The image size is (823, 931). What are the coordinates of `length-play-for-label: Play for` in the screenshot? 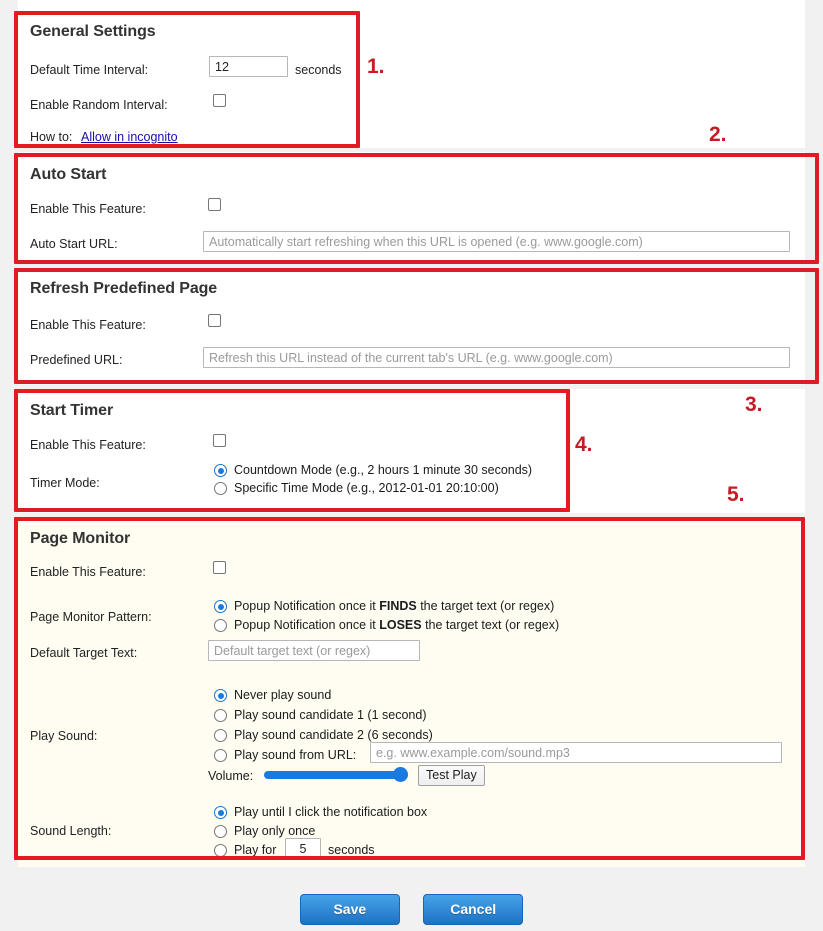 It's located at (255, 850).